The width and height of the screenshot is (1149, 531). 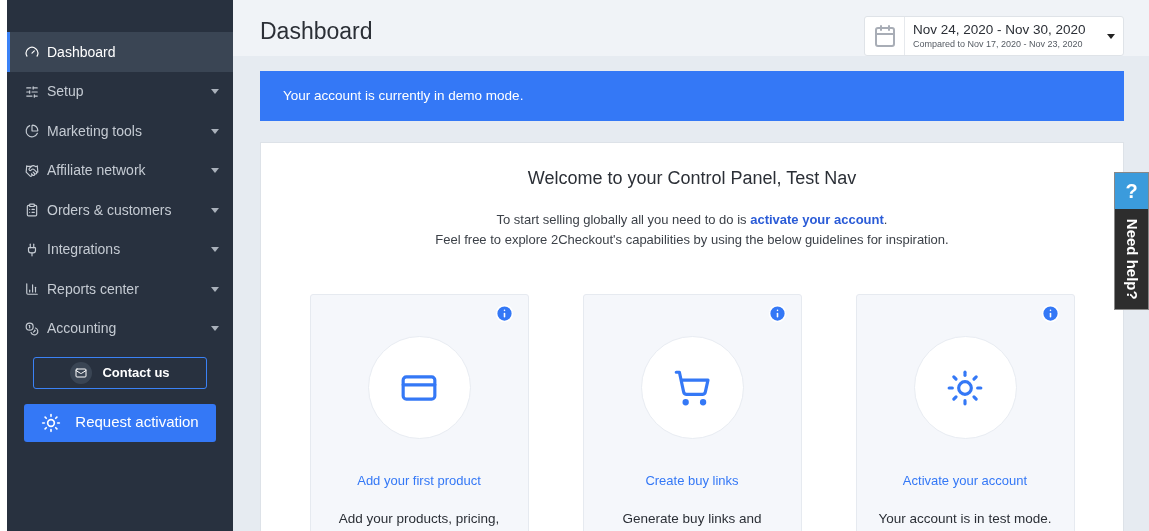 I want to click on plug-icon, so click(x=32, y=249).